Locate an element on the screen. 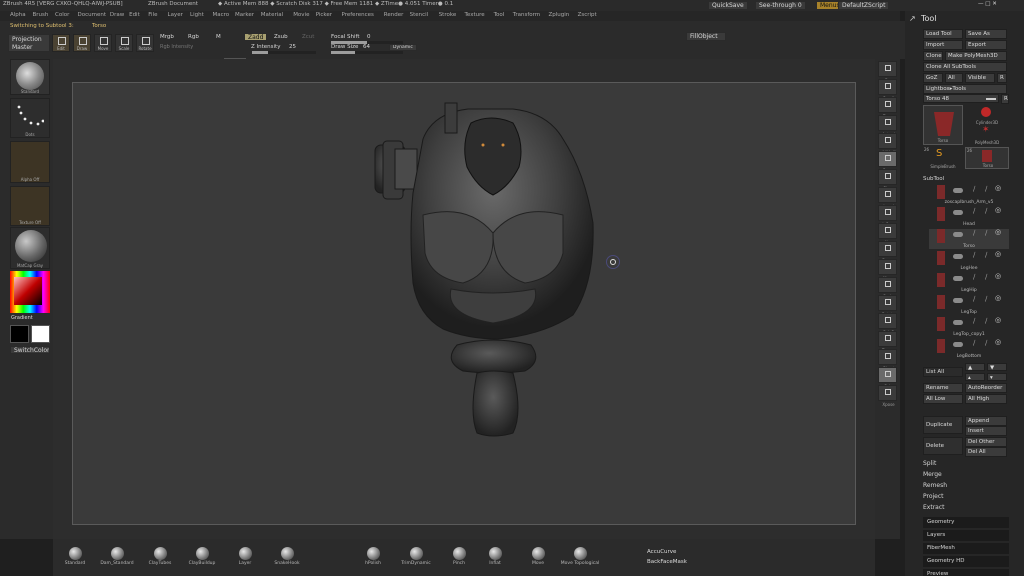  preview-section: Preview is located at coordinates (966, 572).